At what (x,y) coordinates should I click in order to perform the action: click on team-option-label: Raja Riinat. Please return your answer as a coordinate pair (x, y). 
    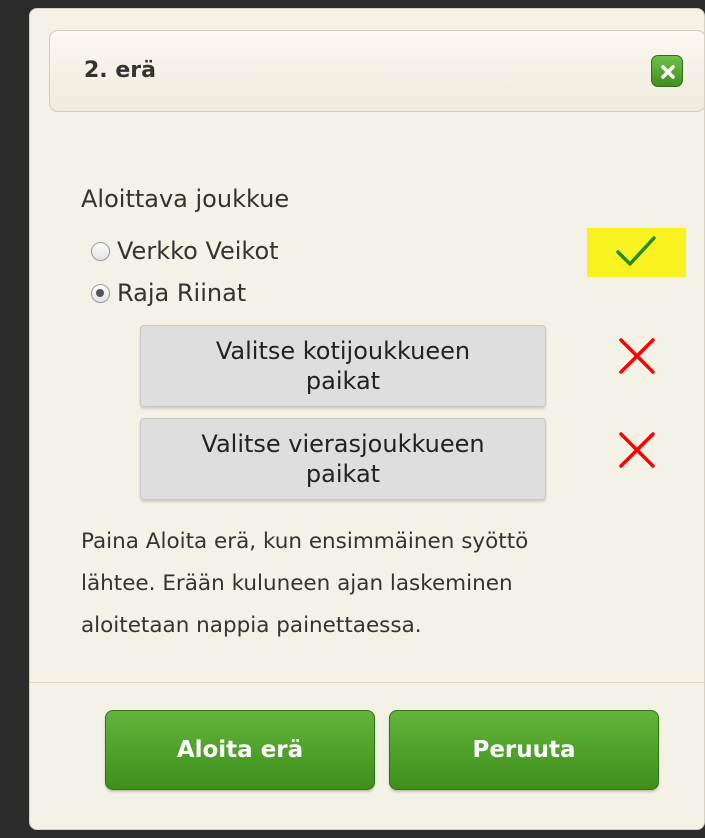
    Looking at the image, I should click on (182, 293).